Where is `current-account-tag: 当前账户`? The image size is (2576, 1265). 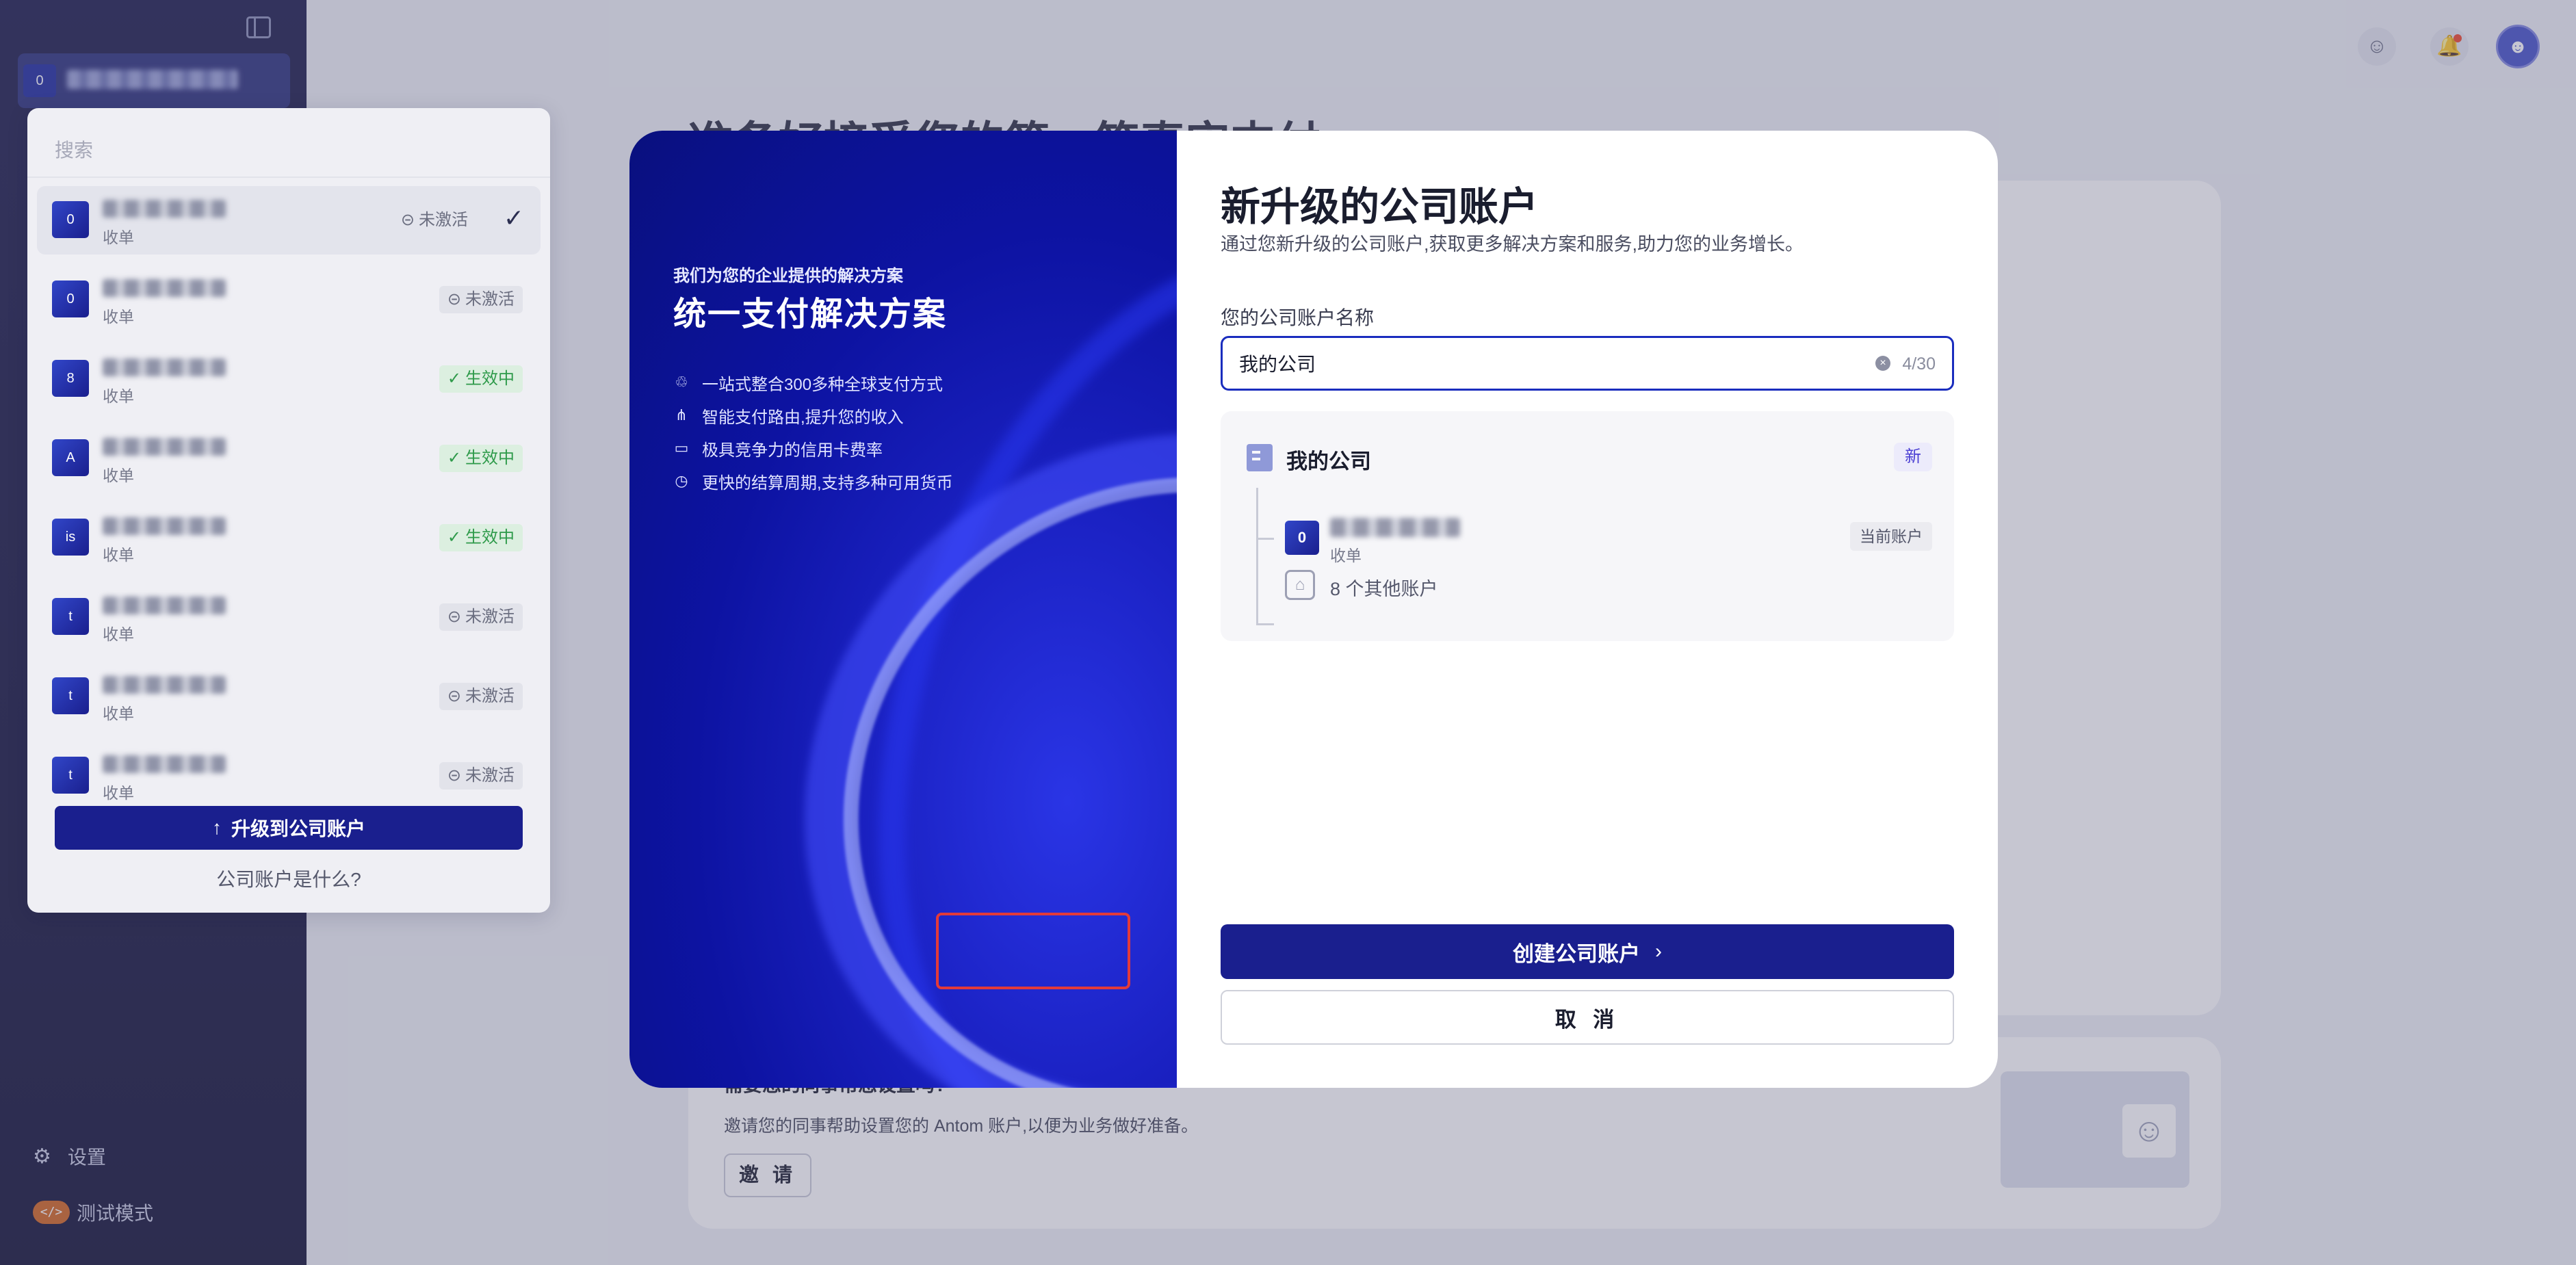 current-account-tag: 当前账户 is located at coordinates (1891, 536).